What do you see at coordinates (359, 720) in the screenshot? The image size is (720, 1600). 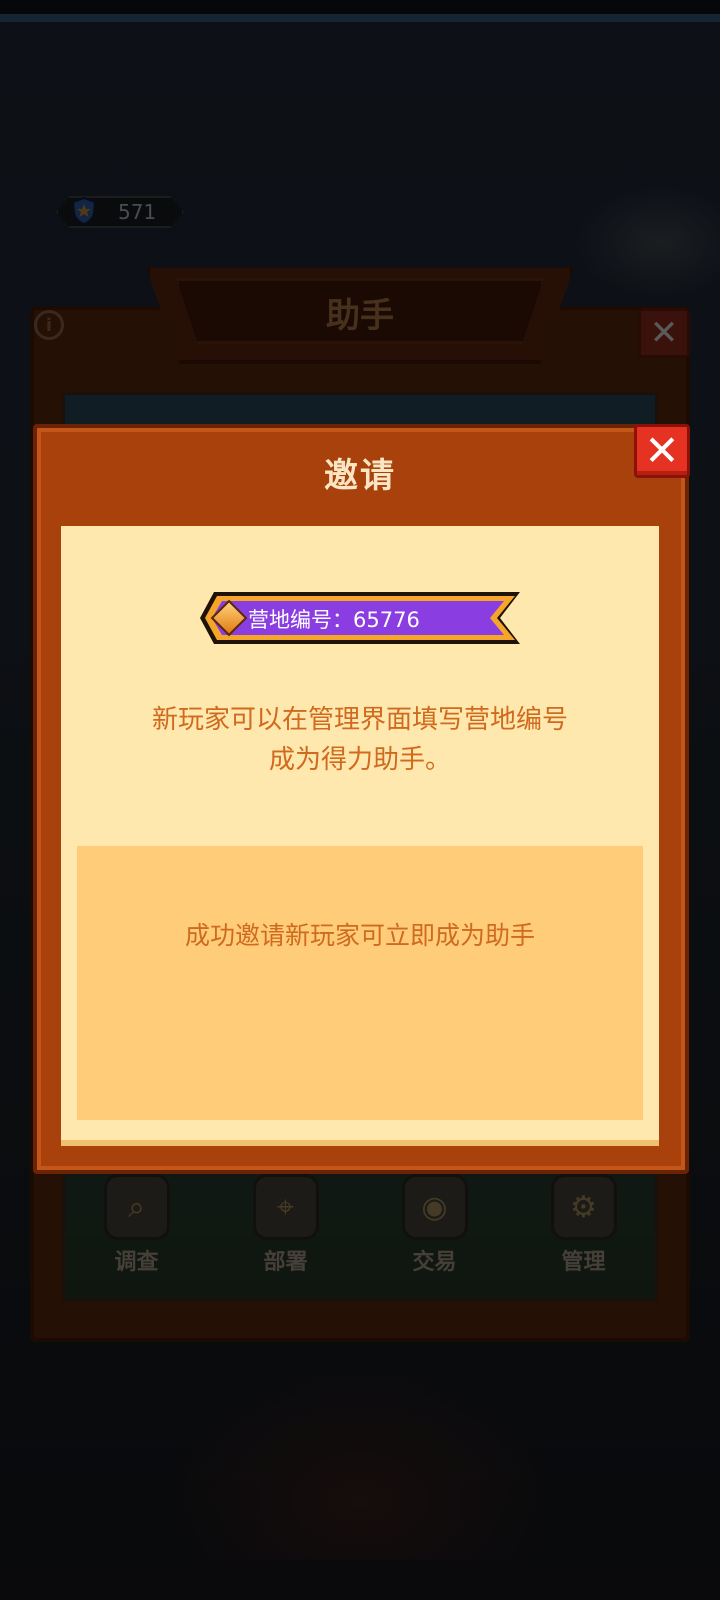 I see `invite-description-line1: 新玩家可以在管理界面填写营地编号` at bounding box center [359, 720].